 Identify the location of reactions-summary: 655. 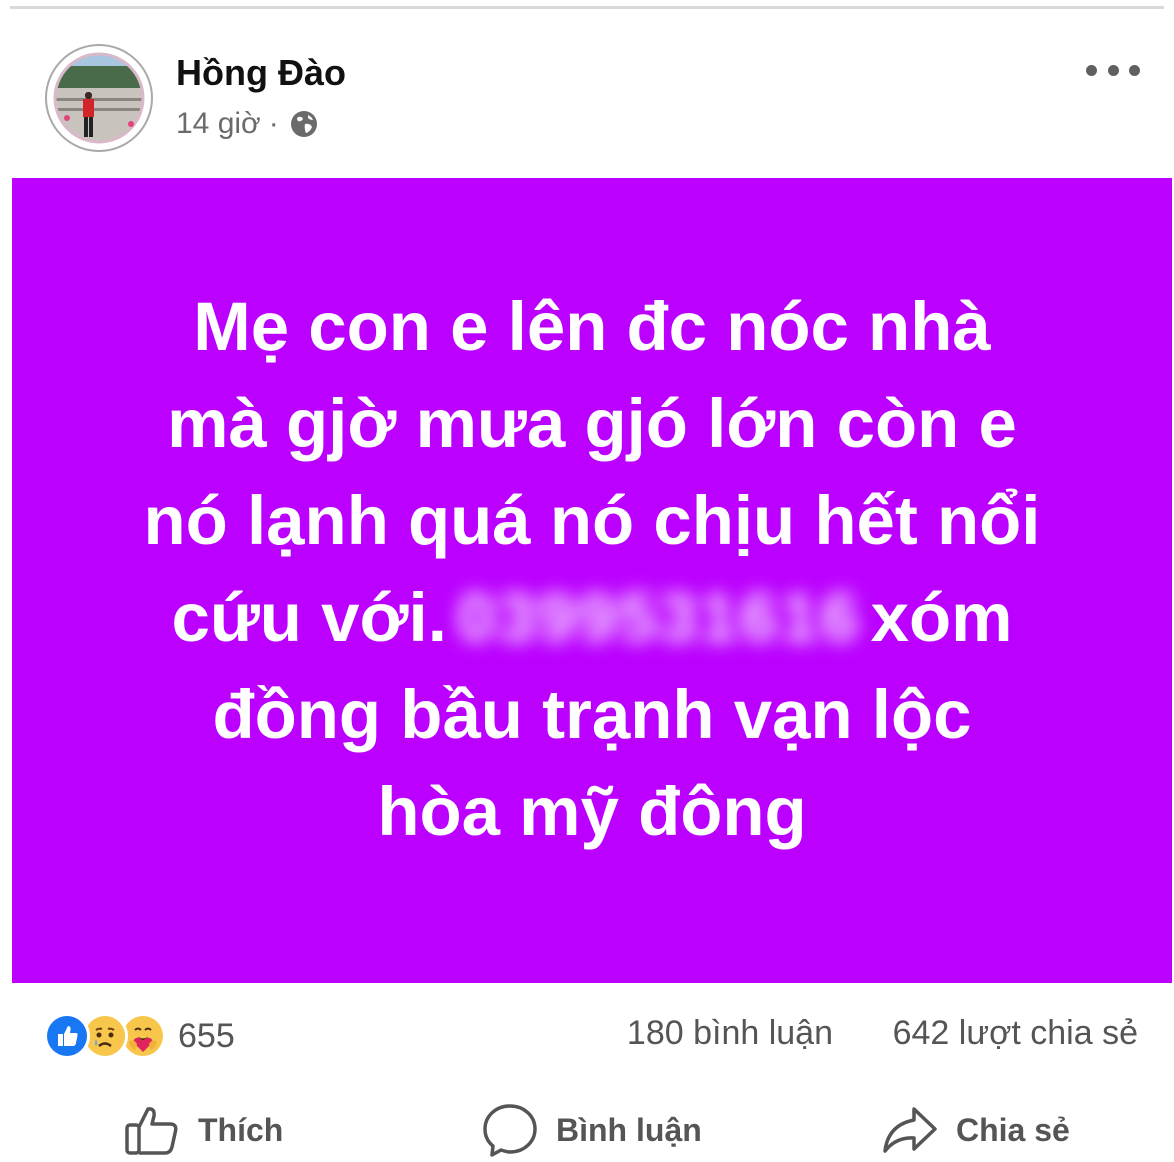
(139, 1036).